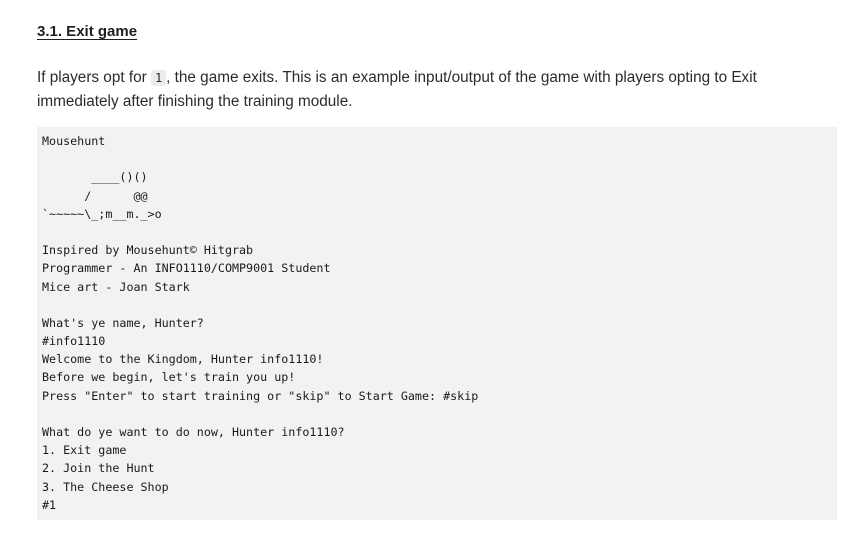  Describe the element at coordinates (84, 450) in the screenshot. I see `code-line: 1. Exit game` at that location.